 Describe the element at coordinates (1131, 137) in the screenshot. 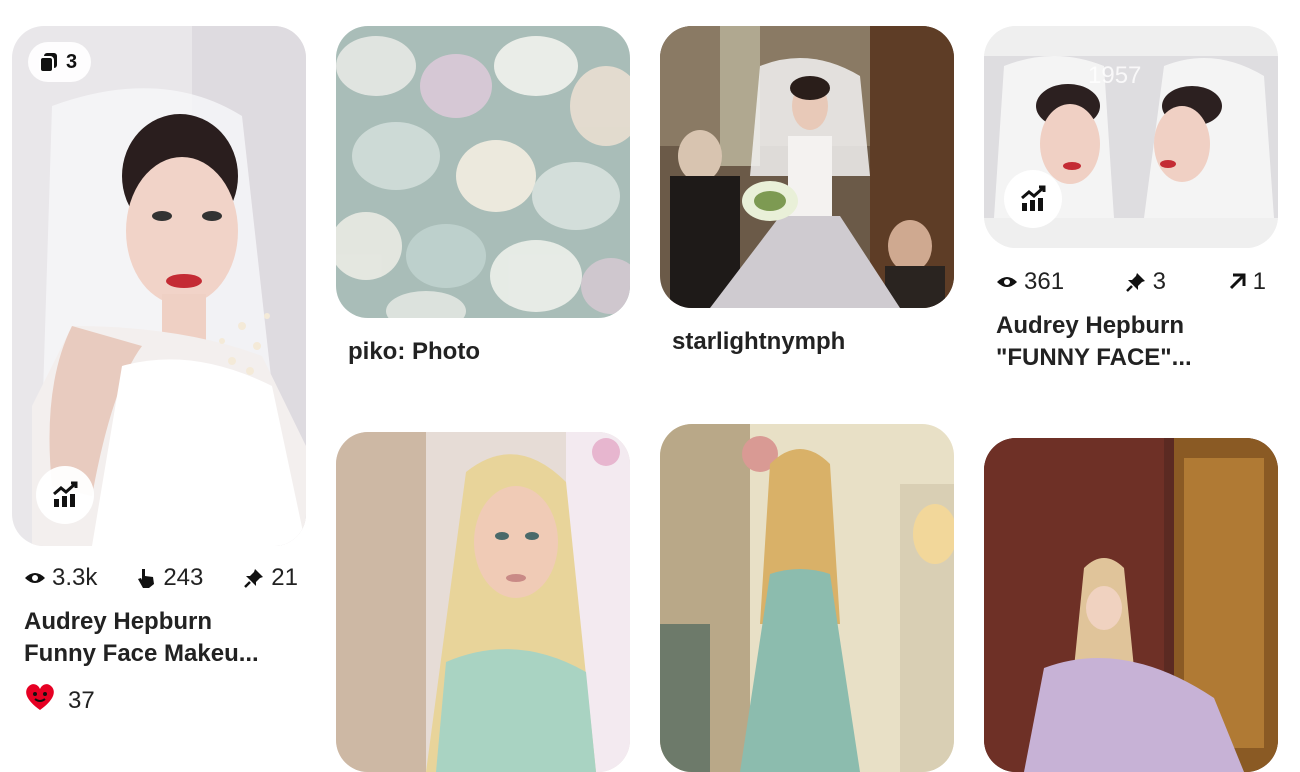

I see `pin-image-funny-face: 1957` at that location.